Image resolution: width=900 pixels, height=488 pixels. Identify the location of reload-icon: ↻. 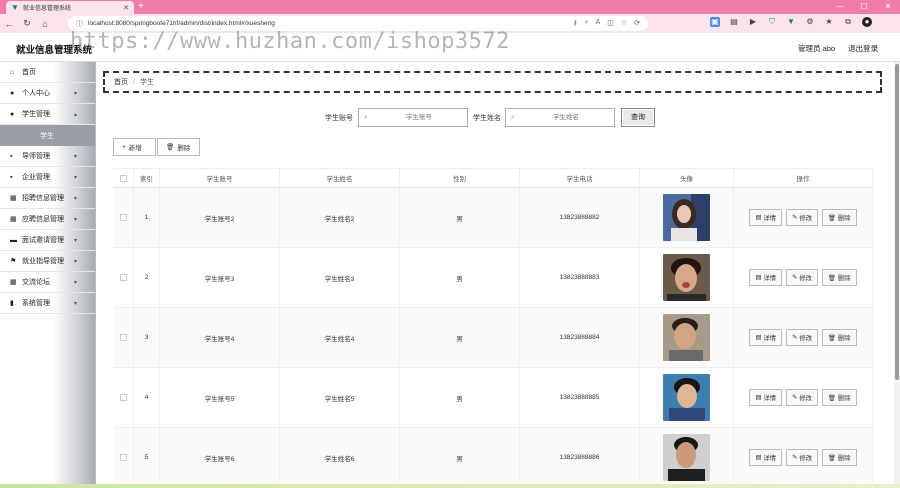
(27, 23).